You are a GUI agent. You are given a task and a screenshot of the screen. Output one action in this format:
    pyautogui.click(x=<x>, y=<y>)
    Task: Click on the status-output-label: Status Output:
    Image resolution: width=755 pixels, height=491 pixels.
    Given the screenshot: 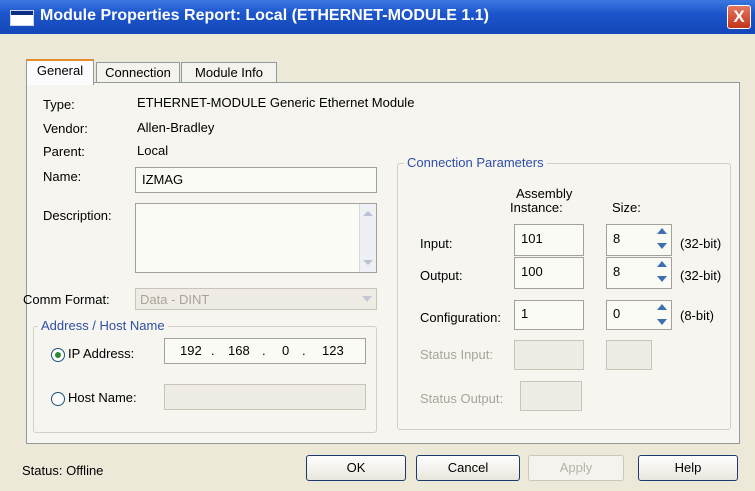 What is the action you would take?
    pyautogui.click(x=462, y=398)
    